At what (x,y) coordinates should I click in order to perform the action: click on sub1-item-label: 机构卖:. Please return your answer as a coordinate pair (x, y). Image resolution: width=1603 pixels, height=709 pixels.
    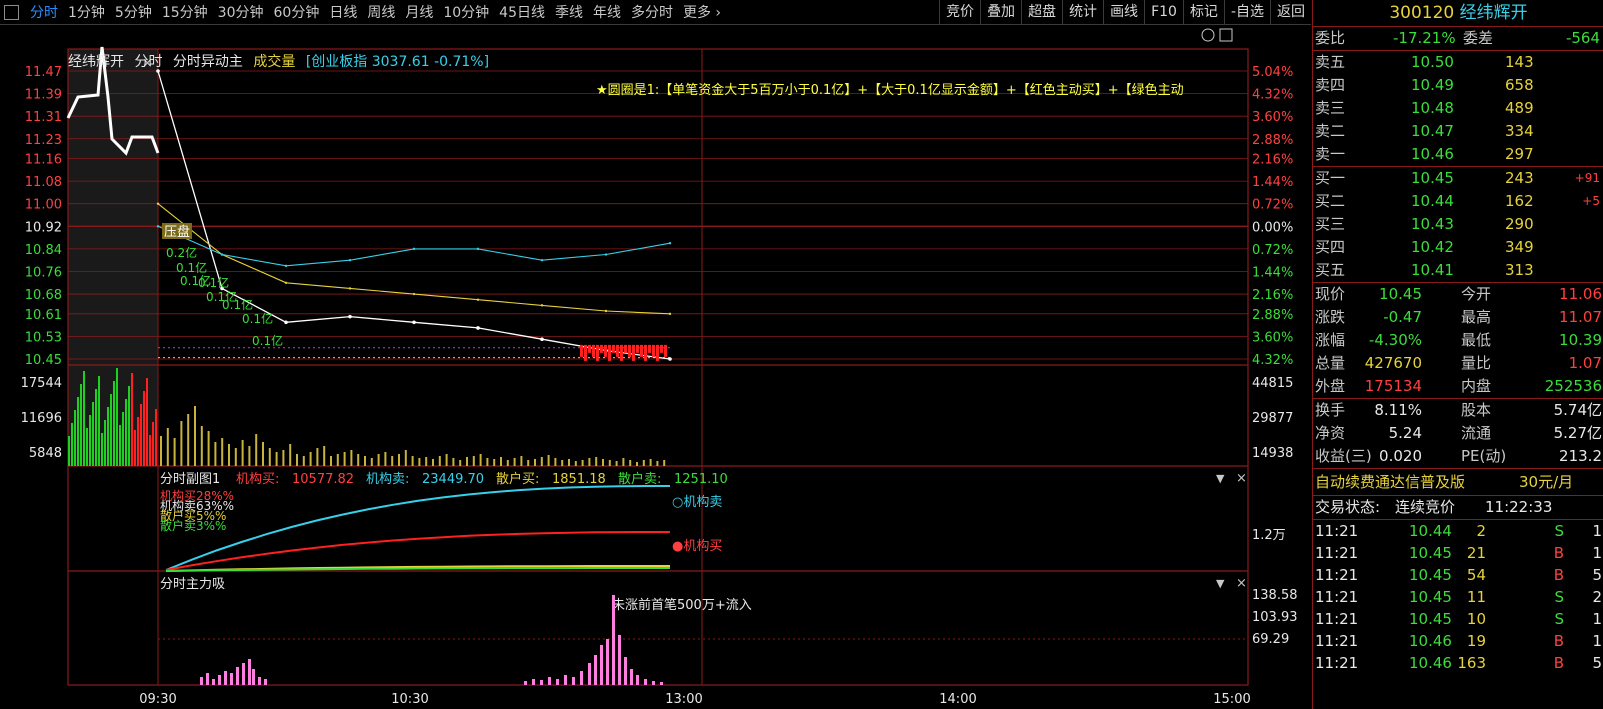
    Looking at the image, I should click on (387, 479).